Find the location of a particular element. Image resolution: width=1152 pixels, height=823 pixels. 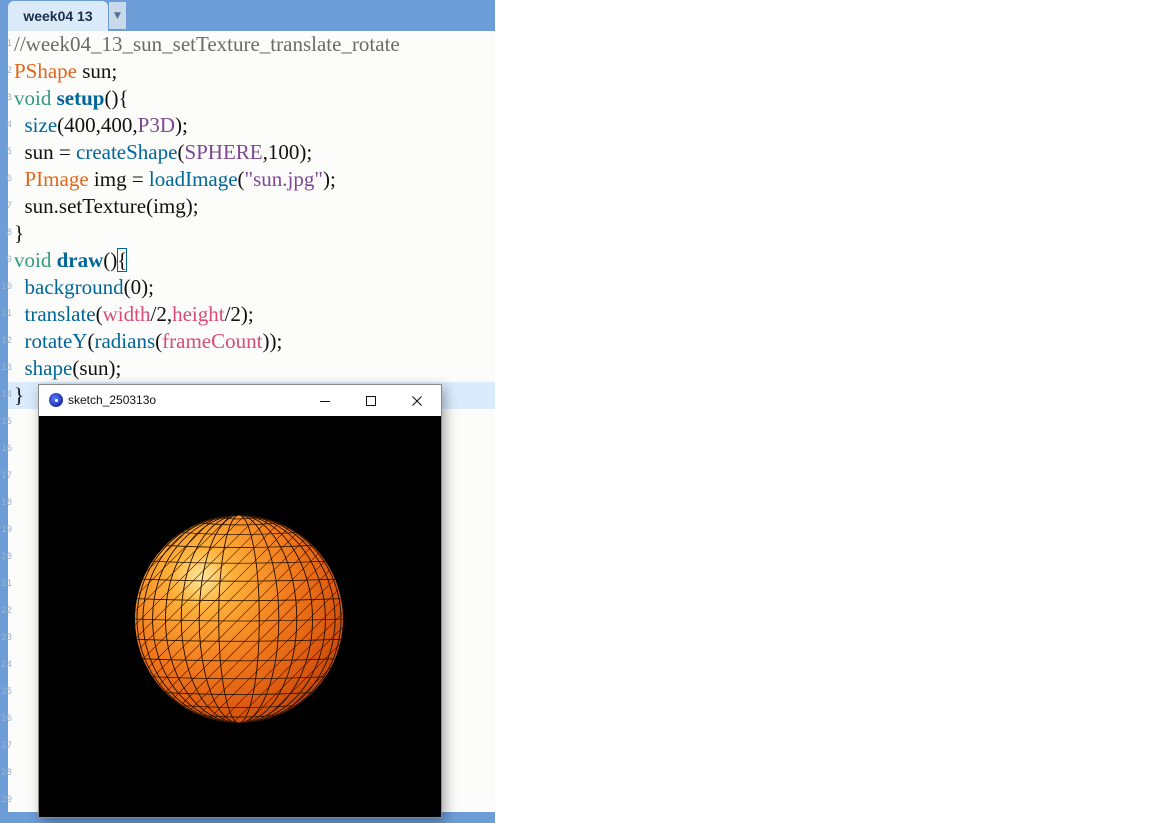

line-number: 9 is located at coordinates (9, 260).